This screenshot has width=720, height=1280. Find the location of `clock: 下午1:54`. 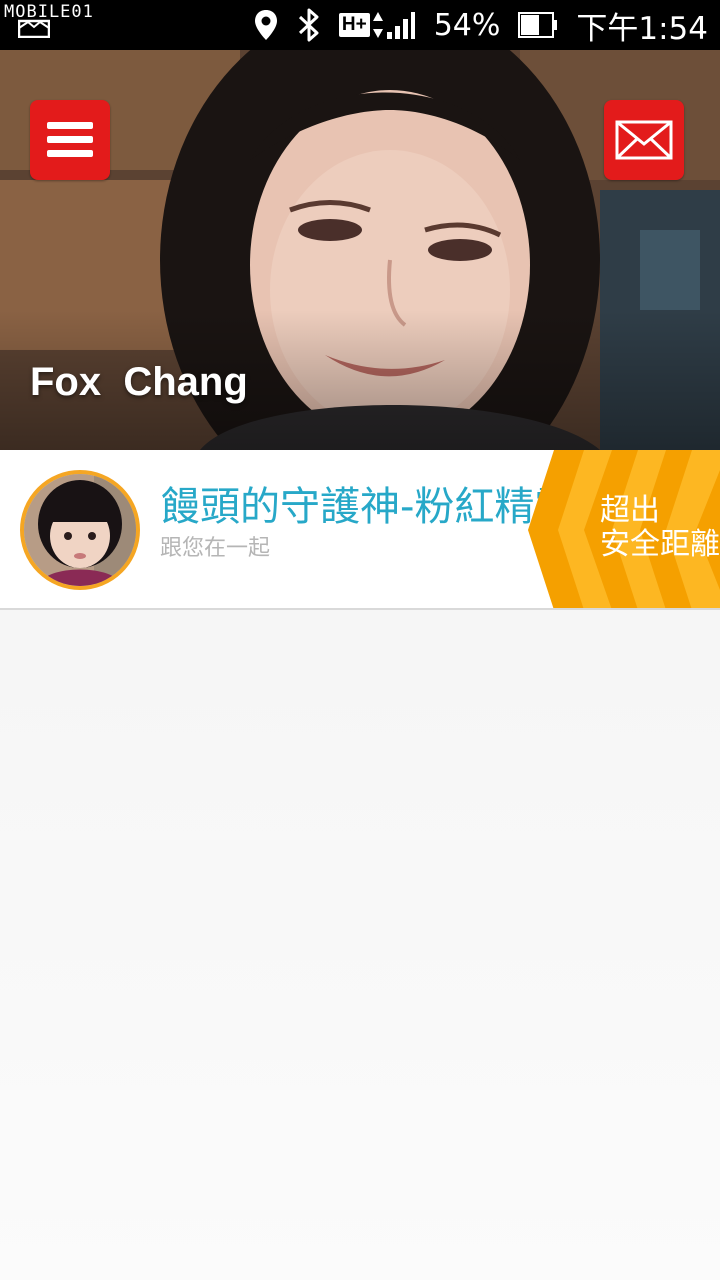

clock: 下午1:54 is located at coordinates (642, 28).